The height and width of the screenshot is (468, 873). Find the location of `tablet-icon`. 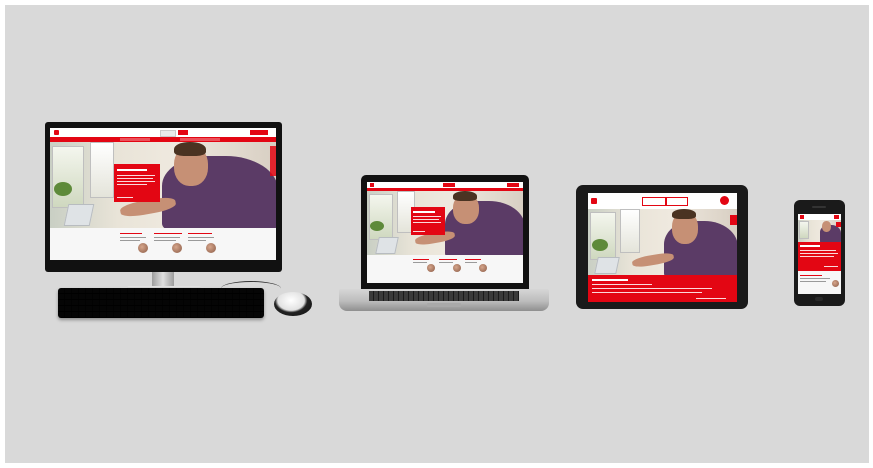

tablet-icon is located at coordinates (662, 247).